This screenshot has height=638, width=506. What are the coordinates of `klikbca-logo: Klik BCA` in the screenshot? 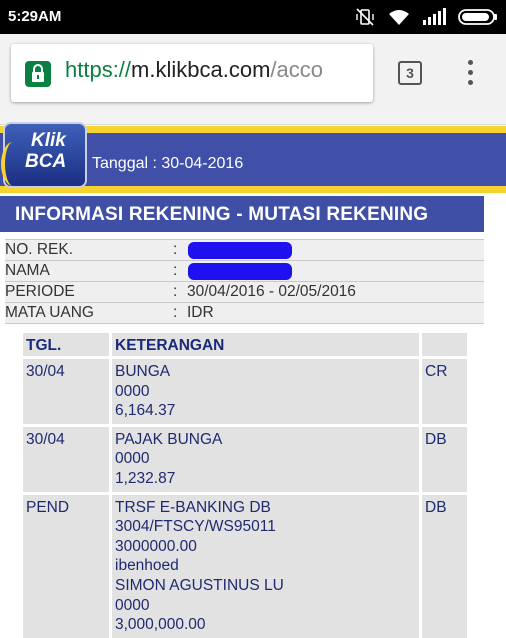 It's located at (43, 155).